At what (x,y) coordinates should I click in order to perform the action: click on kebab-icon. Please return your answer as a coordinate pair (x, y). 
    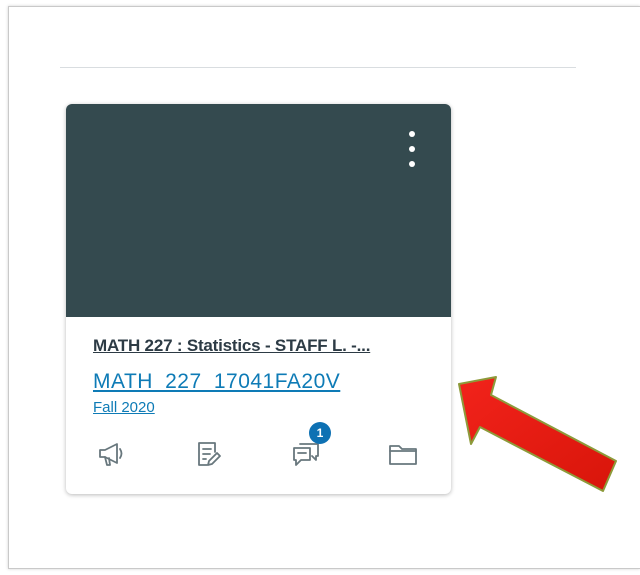
    Looking at the image, I should click on (412, 149).